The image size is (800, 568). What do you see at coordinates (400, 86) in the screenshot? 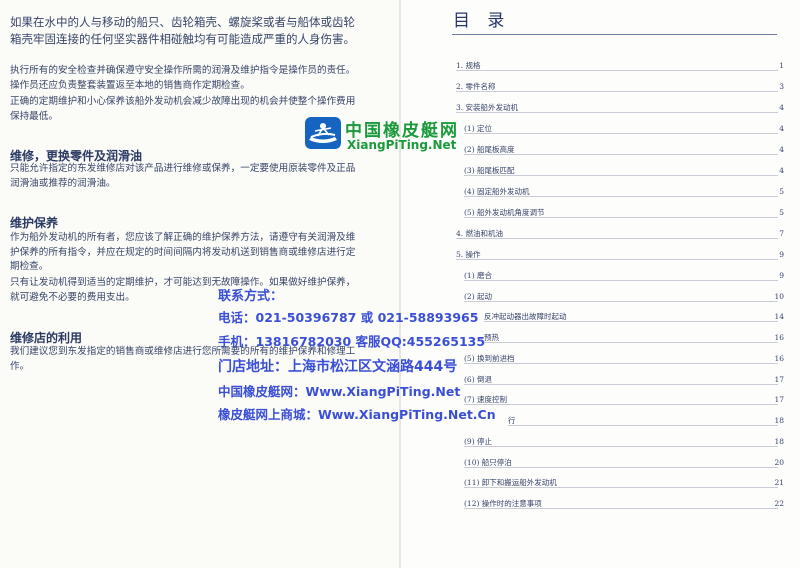
I see `toc-item: 2. 零件名称 3` at bounding box center [400, 86].